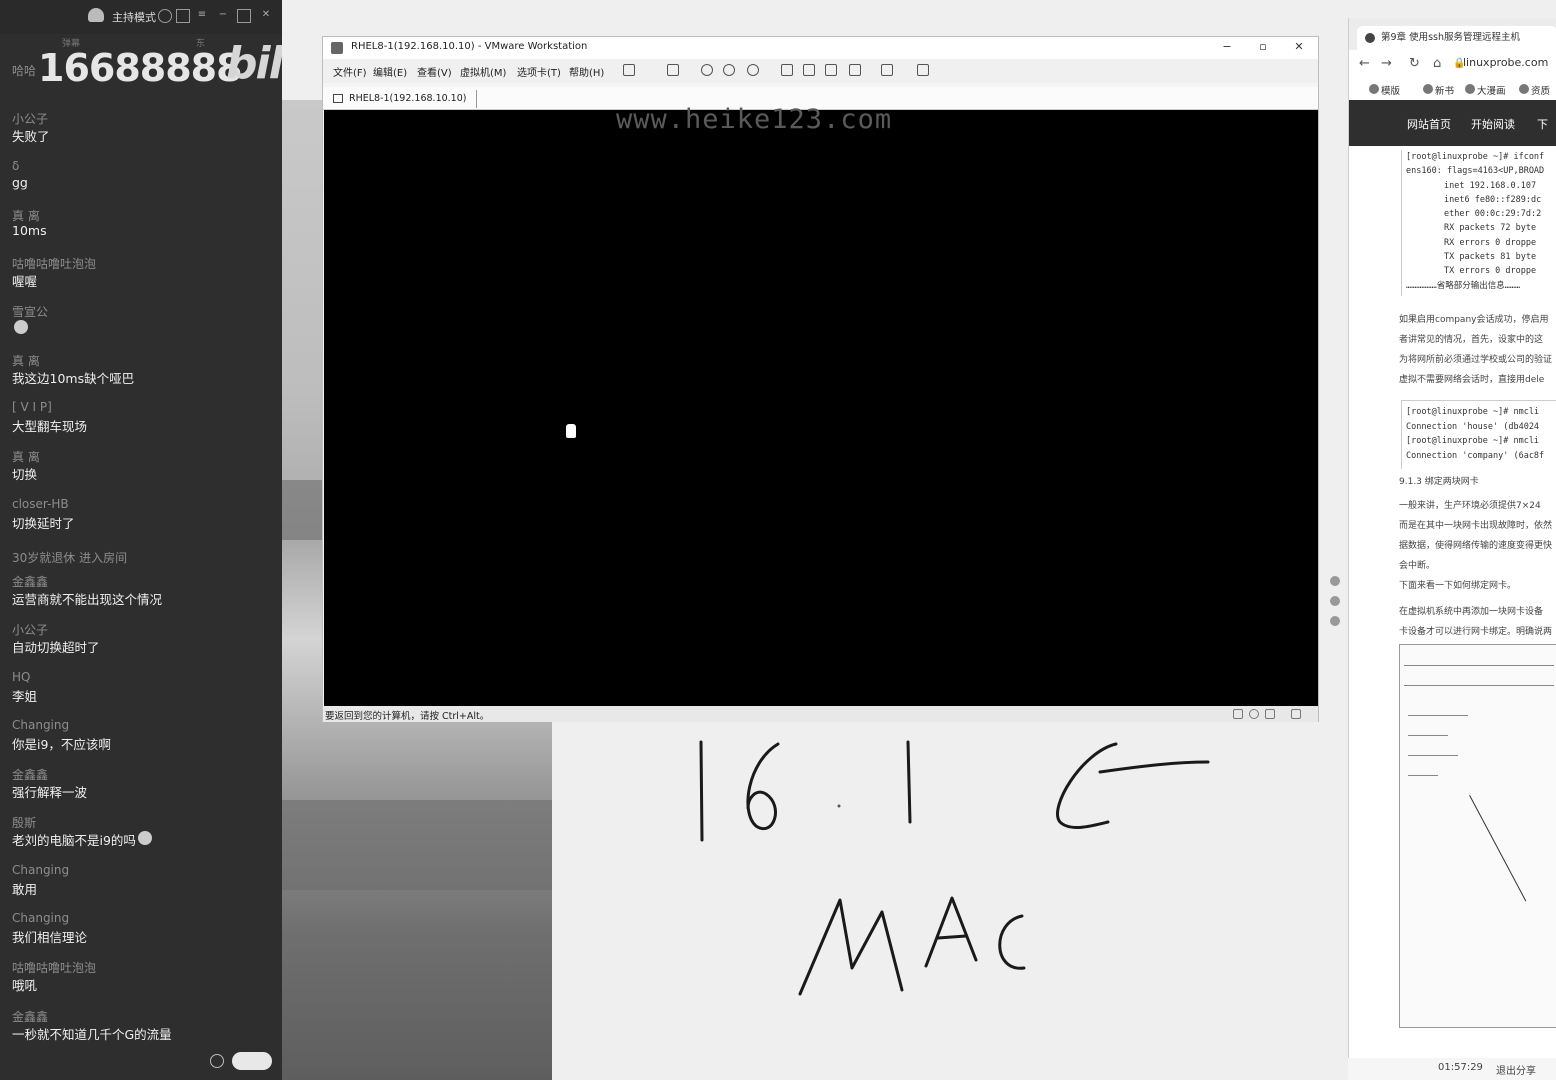 The height and width of the screenshot is (1080, 1556). Describe the element at coordinates (183, 16) in the screenshot. I see `edit-icon` at that location.